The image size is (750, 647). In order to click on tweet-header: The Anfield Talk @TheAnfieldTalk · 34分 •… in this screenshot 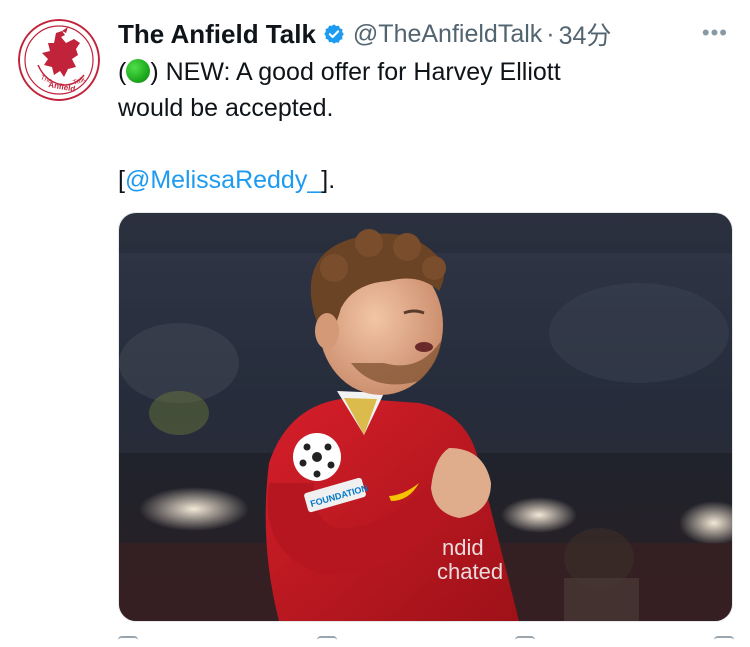, I will do `click(426, 34)`.